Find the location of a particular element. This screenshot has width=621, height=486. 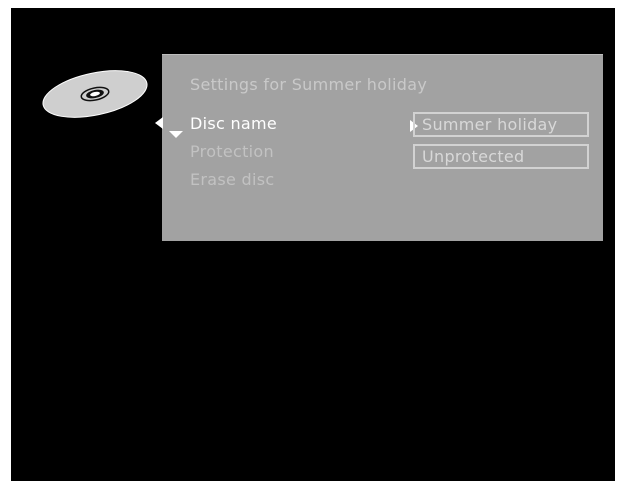

triangle-down-icon is located at coordinates (176, 134).